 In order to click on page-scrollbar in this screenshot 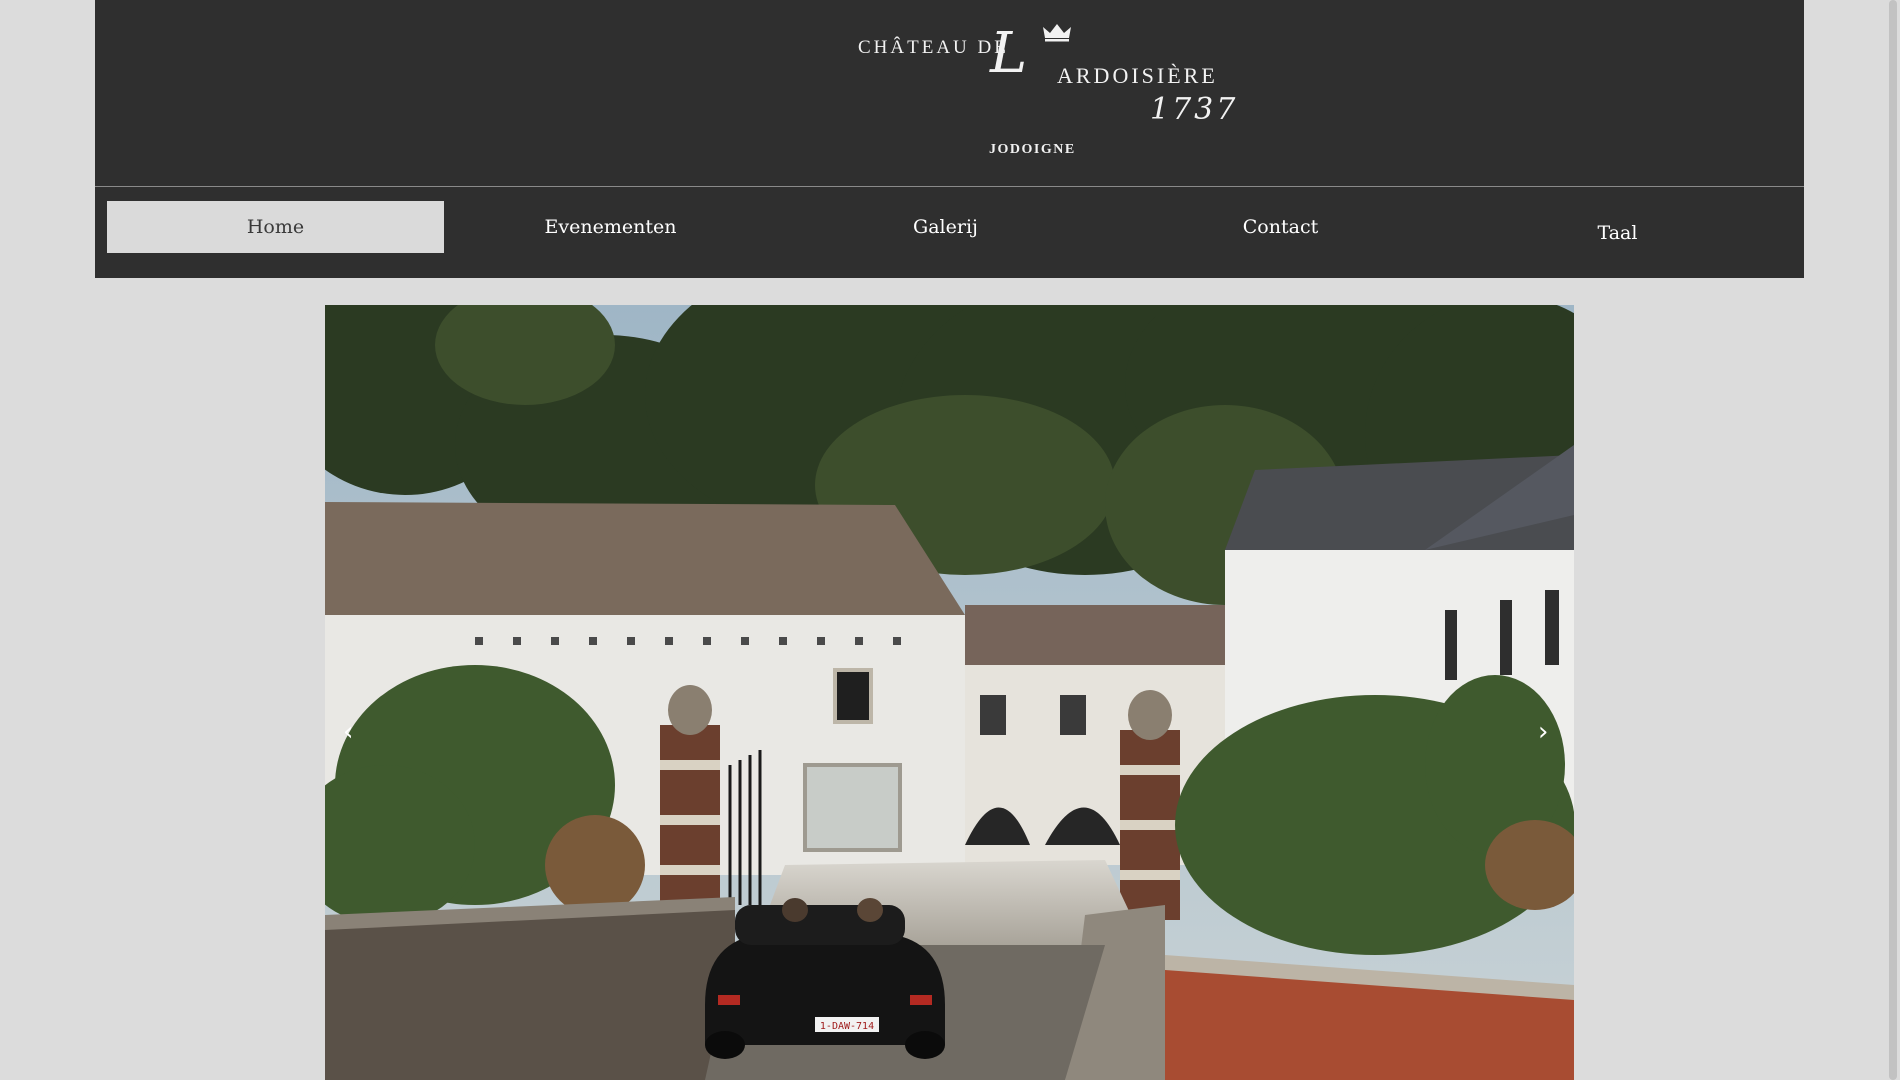, I will do `click(1893, 540)`.